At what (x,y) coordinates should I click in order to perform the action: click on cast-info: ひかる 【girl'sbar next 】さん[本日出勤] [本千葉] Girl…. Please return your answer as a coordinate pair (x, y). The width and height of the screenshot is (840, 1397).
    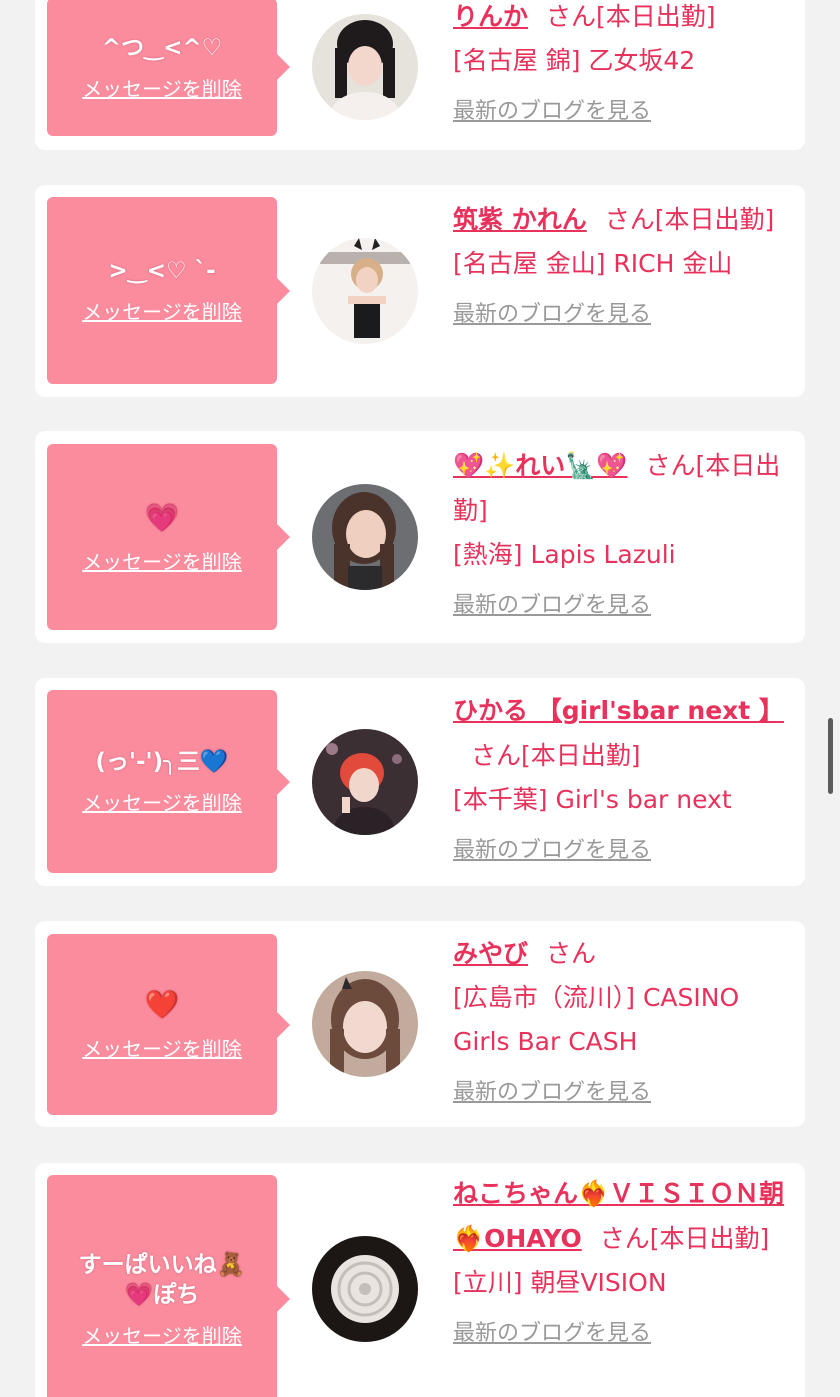
    Looking at the image, I should click on (621, 780).